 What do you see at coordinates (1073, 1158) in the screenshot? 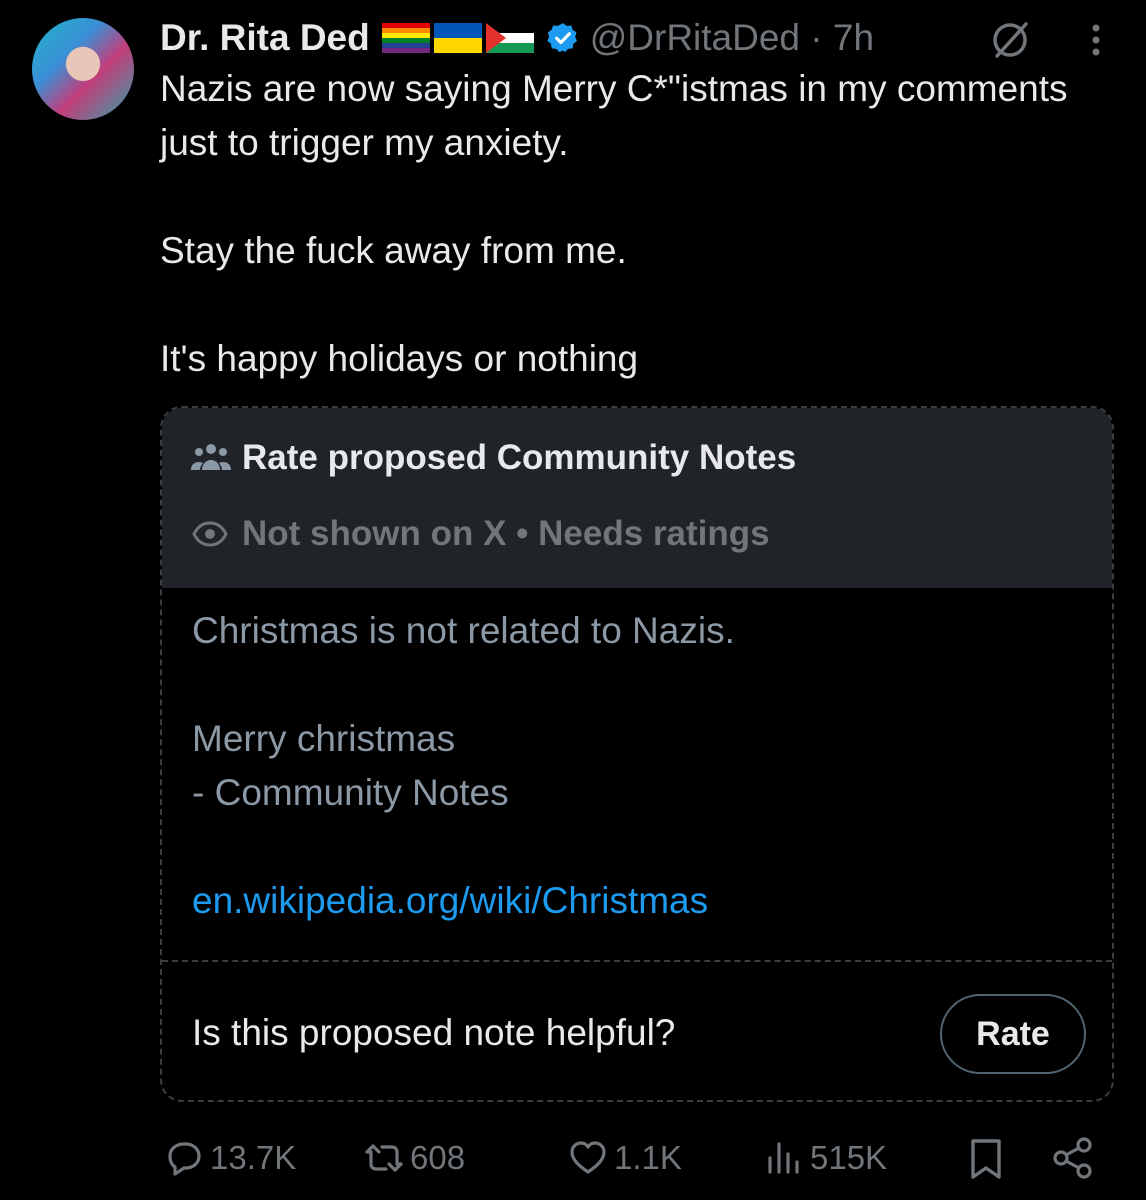
I see `share-icon` at bounding box center [1073, 1158].